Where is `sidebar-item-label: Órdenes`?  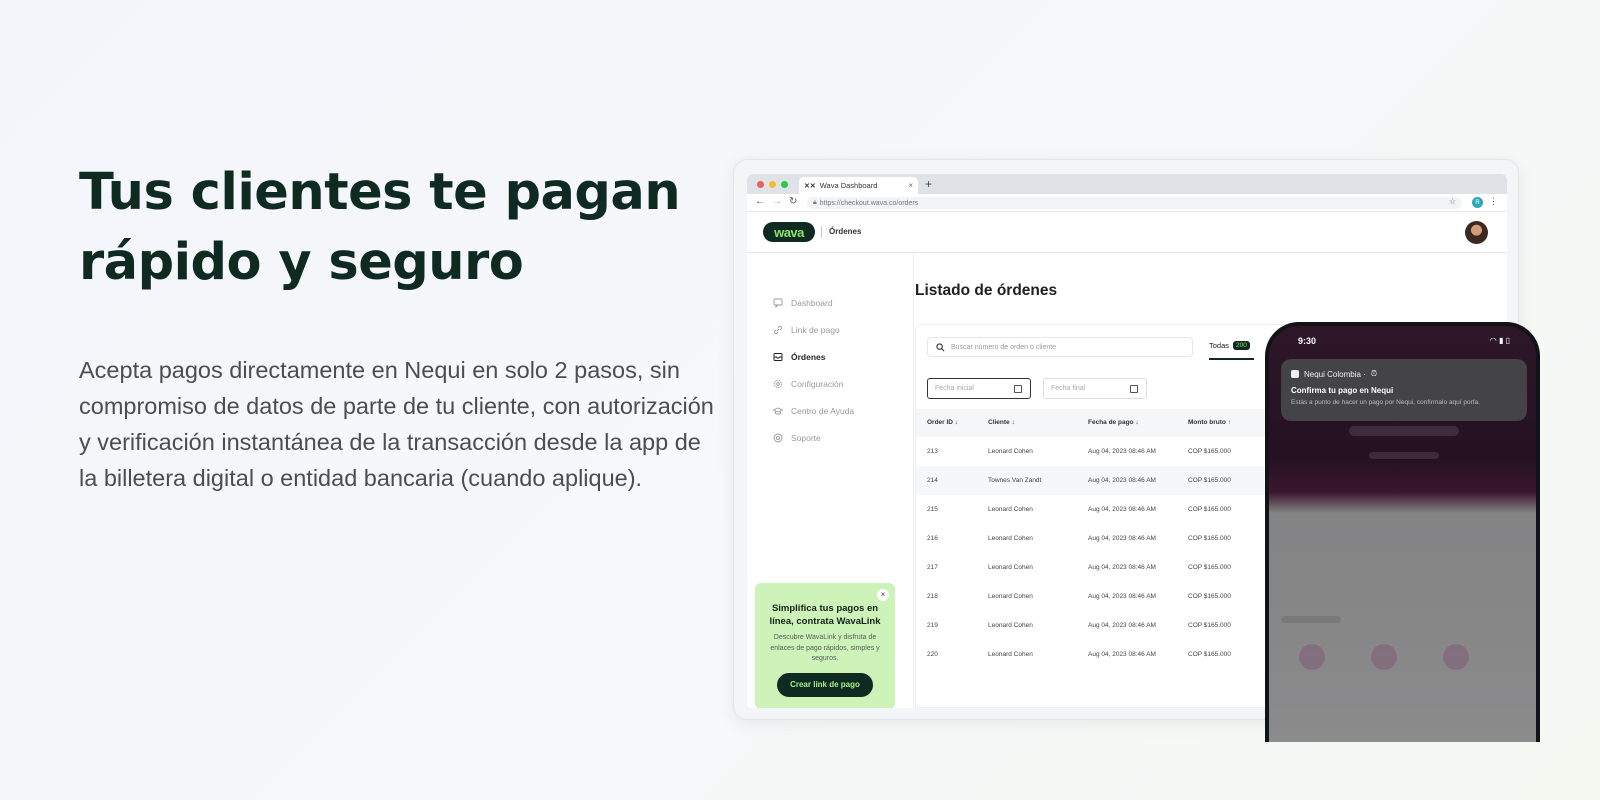
sidebar-item-label: Órdenes is located at coordinates (808, 357).